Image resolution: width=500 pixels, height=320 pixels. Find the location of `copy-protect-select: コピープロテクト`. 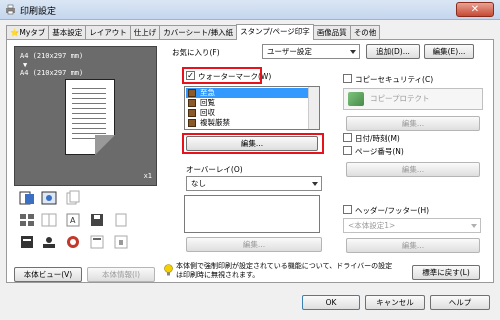

copy-protect-select: コピープロテクト is located at coordinates (413, 99).